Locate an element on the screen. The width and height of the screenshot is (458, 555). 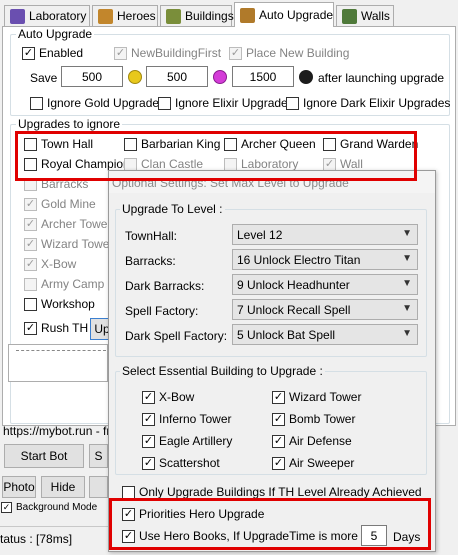
tab-buildings: Buildings is located at coordinates (197, 15).